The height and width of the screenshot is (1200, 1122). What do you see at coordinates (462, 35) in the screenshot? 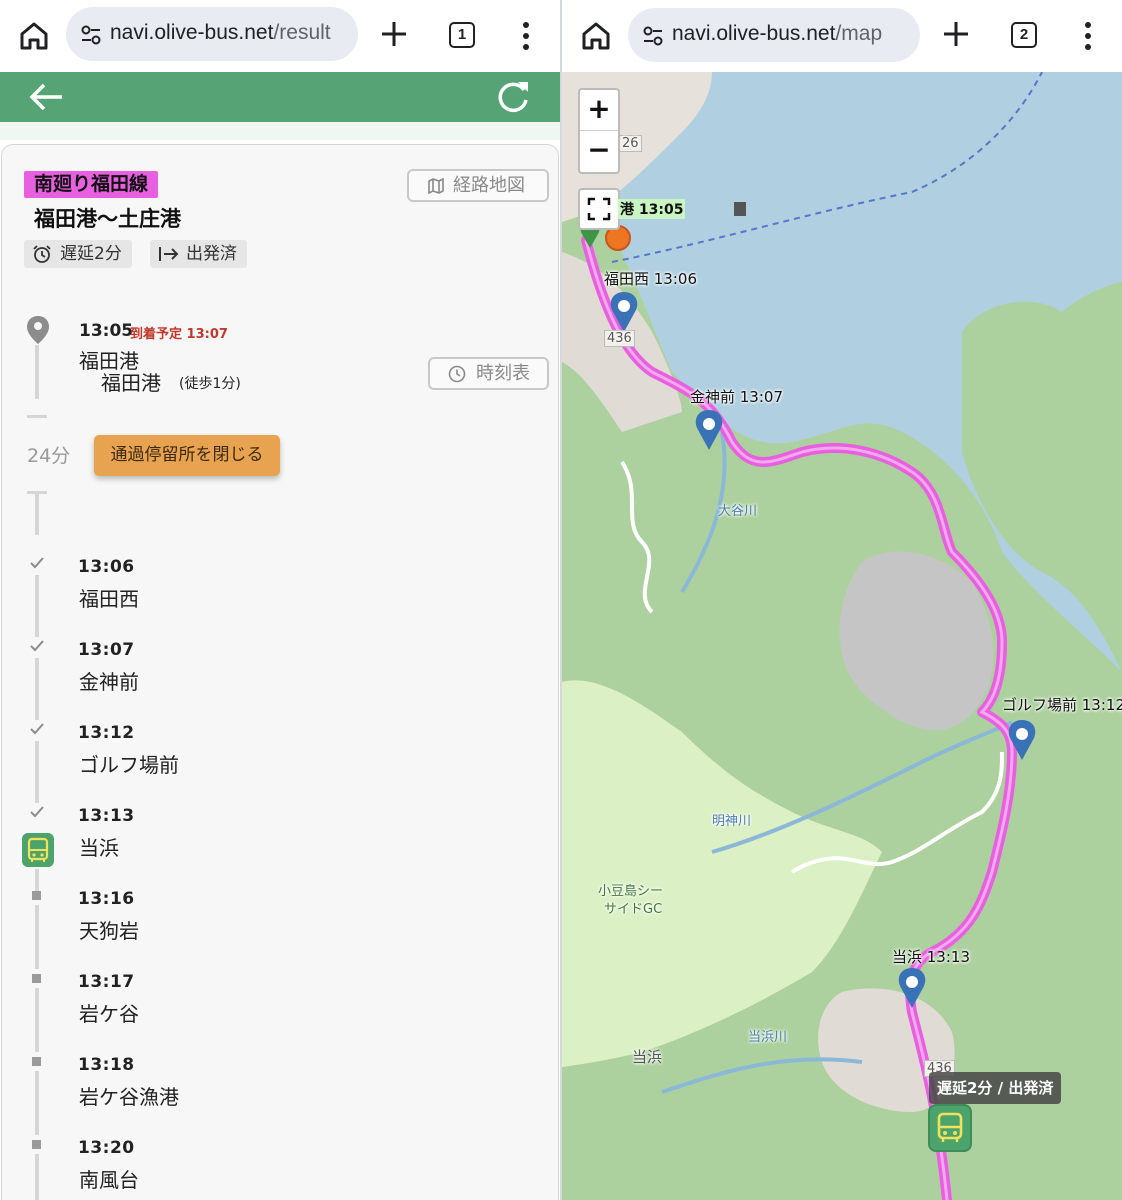
I see `tab-switcher-button: 1` at bounding box center [462, 35].